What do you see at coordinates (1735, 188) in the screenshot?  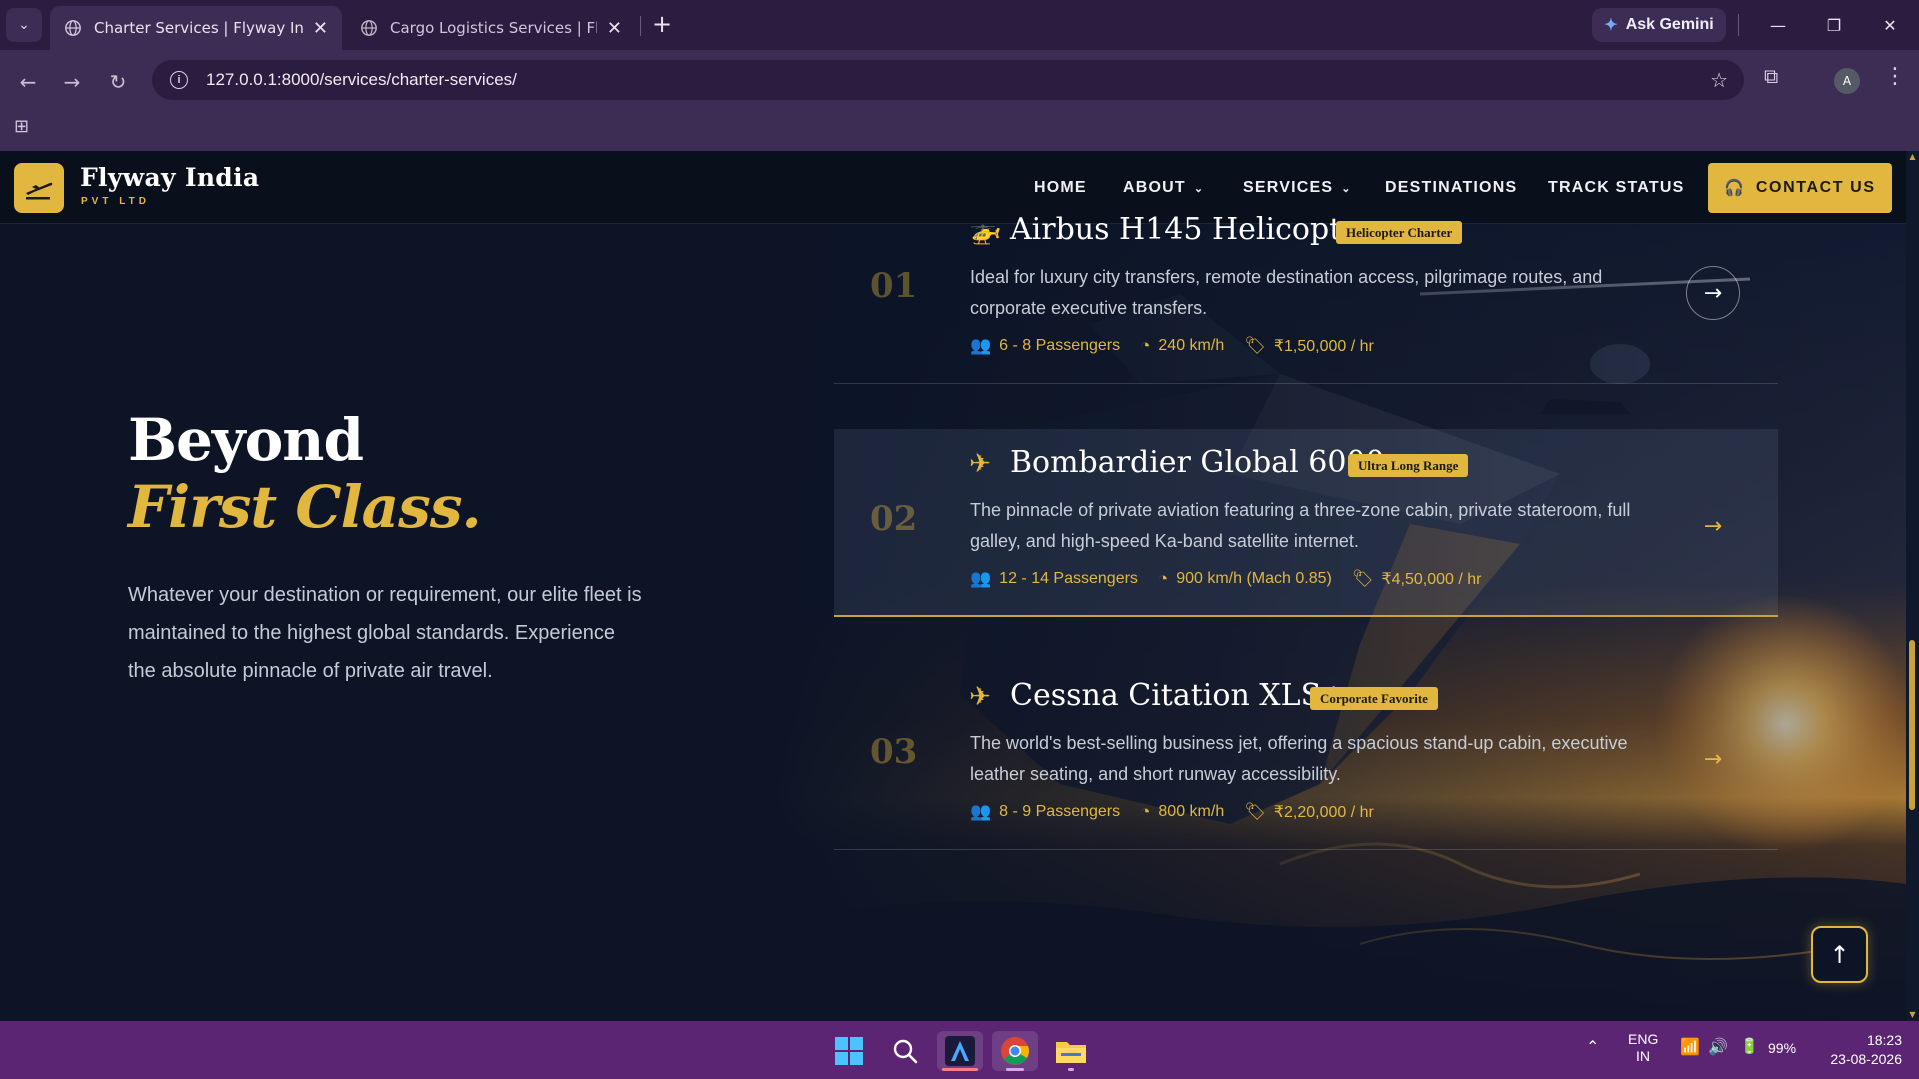 I see `headset-icon: 🎧` at bounding box center [1735, 188].